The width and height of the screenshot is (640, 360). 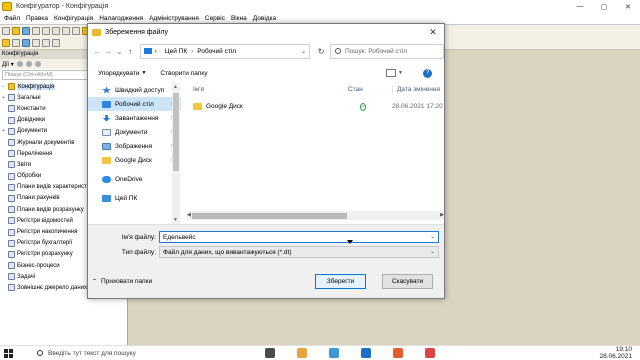 I want to click on undo-icon, so click(x=66, y=31).